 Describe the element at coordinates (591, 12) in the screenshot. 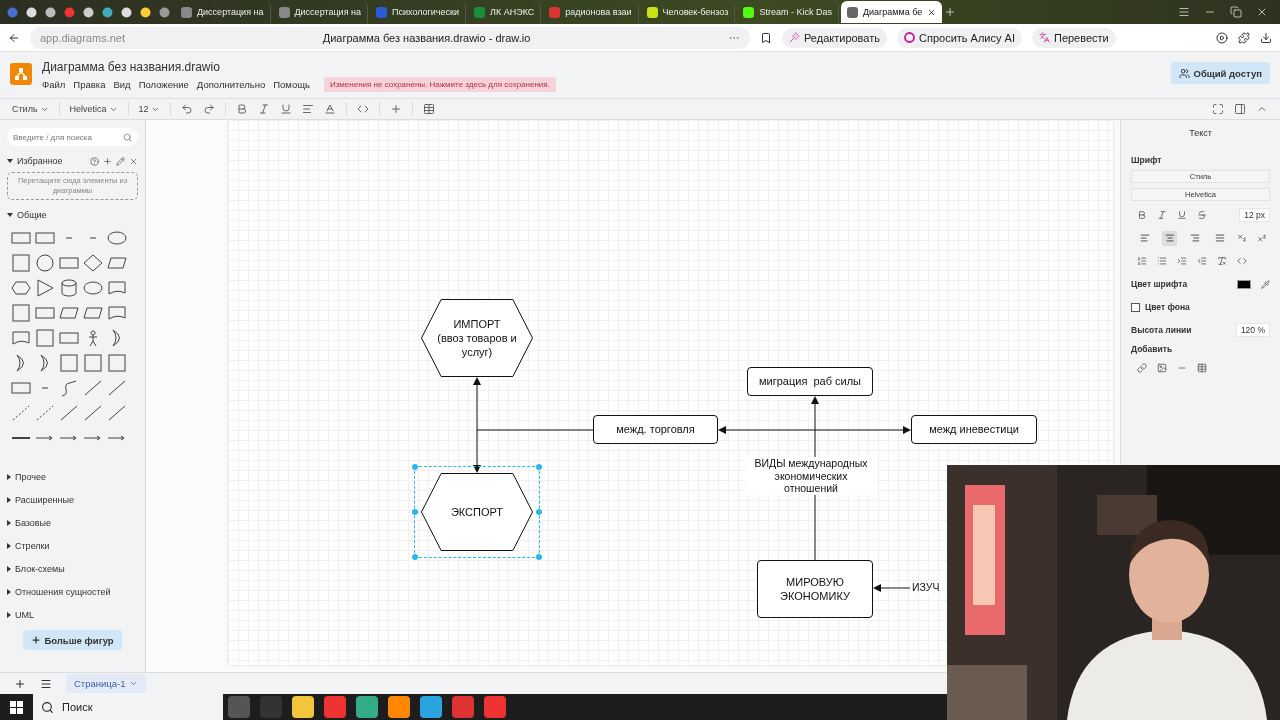

I see `browser-tab: радионова взаи` at that location.